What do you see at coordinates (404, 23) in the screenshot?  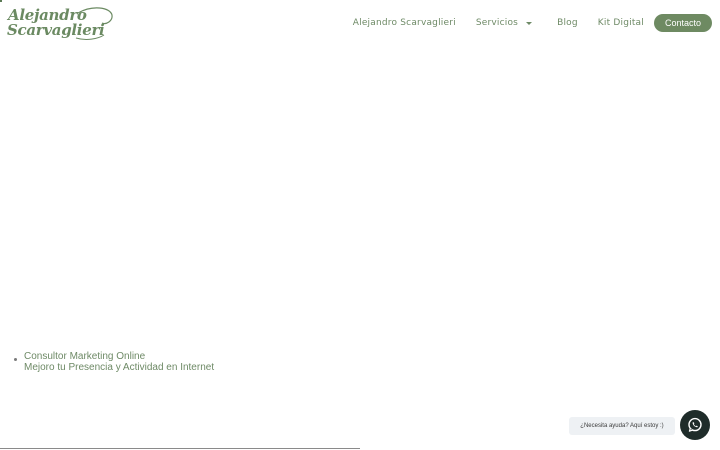 I see `nav-item-alejandro-scarvaglieri: Alejandro Scarvaglieri` at bounding box center [404, 23].